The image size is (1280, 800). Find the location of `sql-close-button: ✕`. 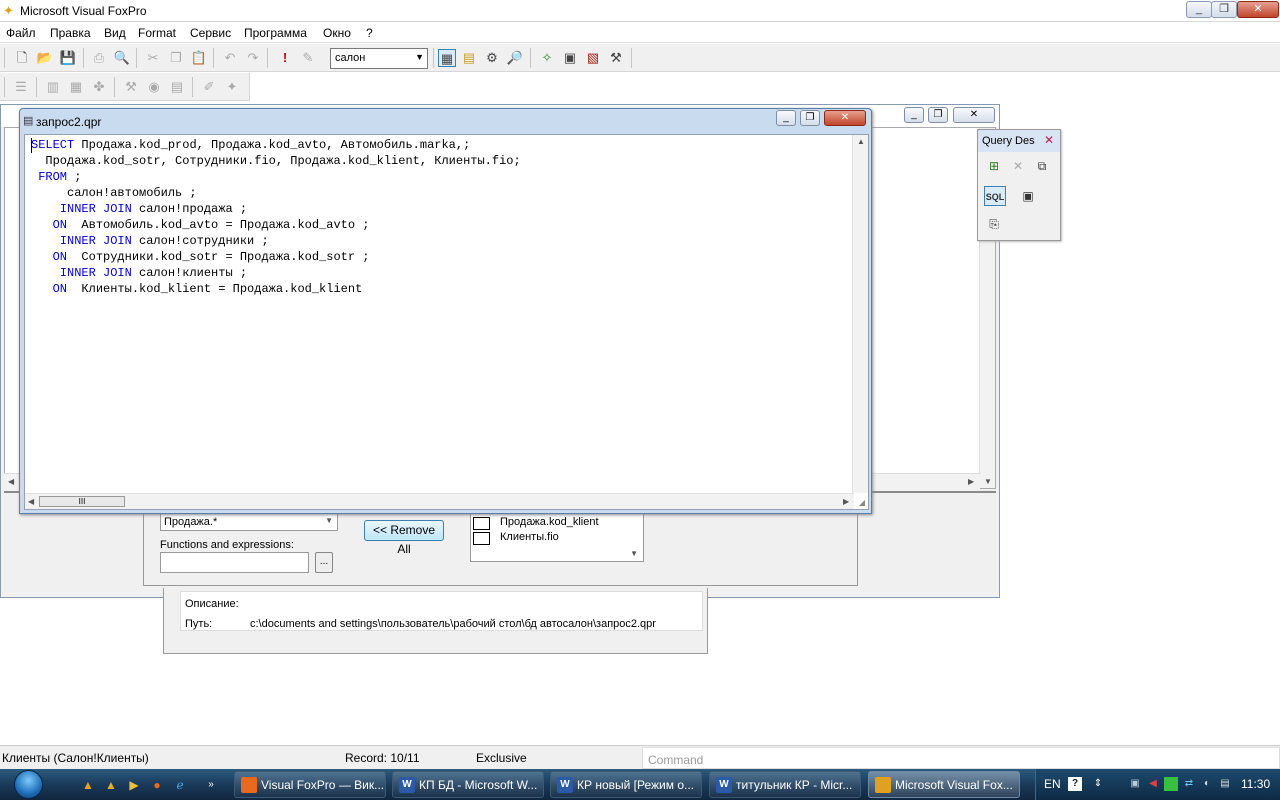

sql-close-button: ✕ is located at coordinates (845, 118).